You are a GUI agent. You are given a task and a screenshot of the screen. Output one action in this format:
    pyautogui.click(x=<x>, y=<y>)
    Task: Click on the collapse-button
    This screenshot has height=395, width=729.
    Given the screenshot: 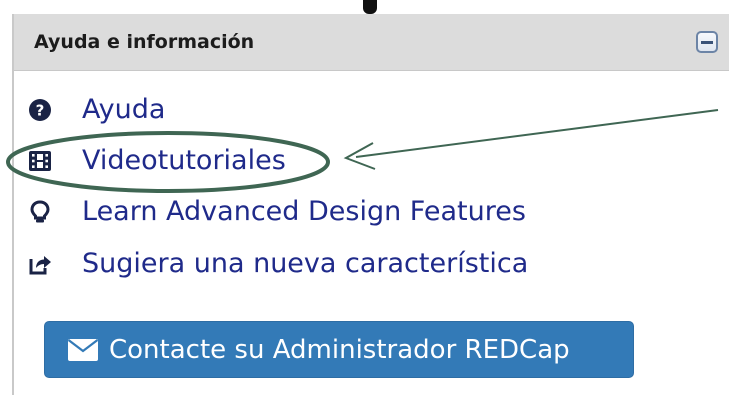 What is the action you would take?
    pyautogui.click(x=707, y=42)
    